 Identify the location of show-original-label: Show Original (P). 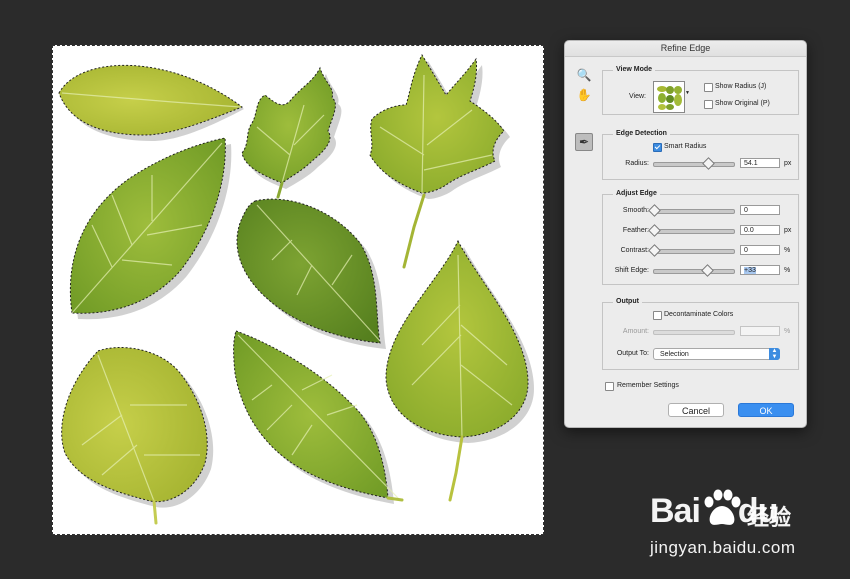
(742, 103).